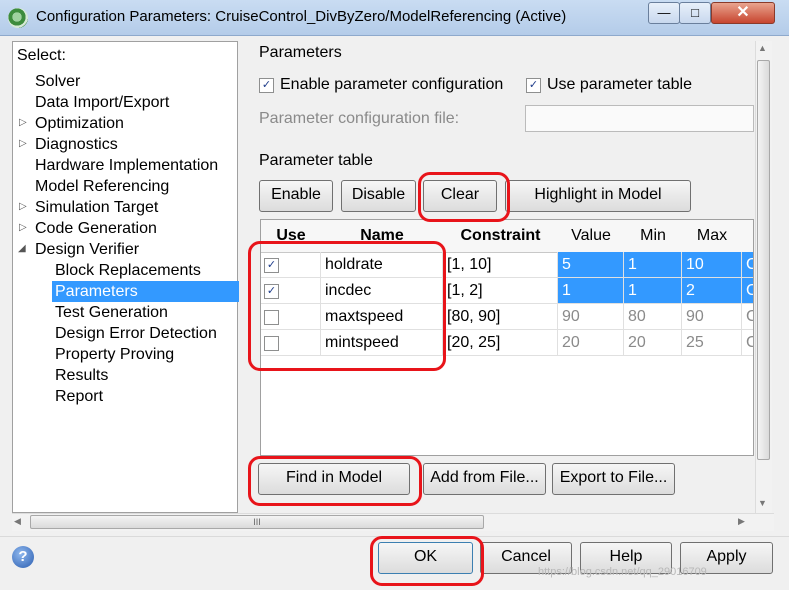 This screenshot has width=789, height=590. Describe the element at coordinates (136, 333) in the screenshot. I see `tree-item-design-error-detection: Design Error Detection` at that location.